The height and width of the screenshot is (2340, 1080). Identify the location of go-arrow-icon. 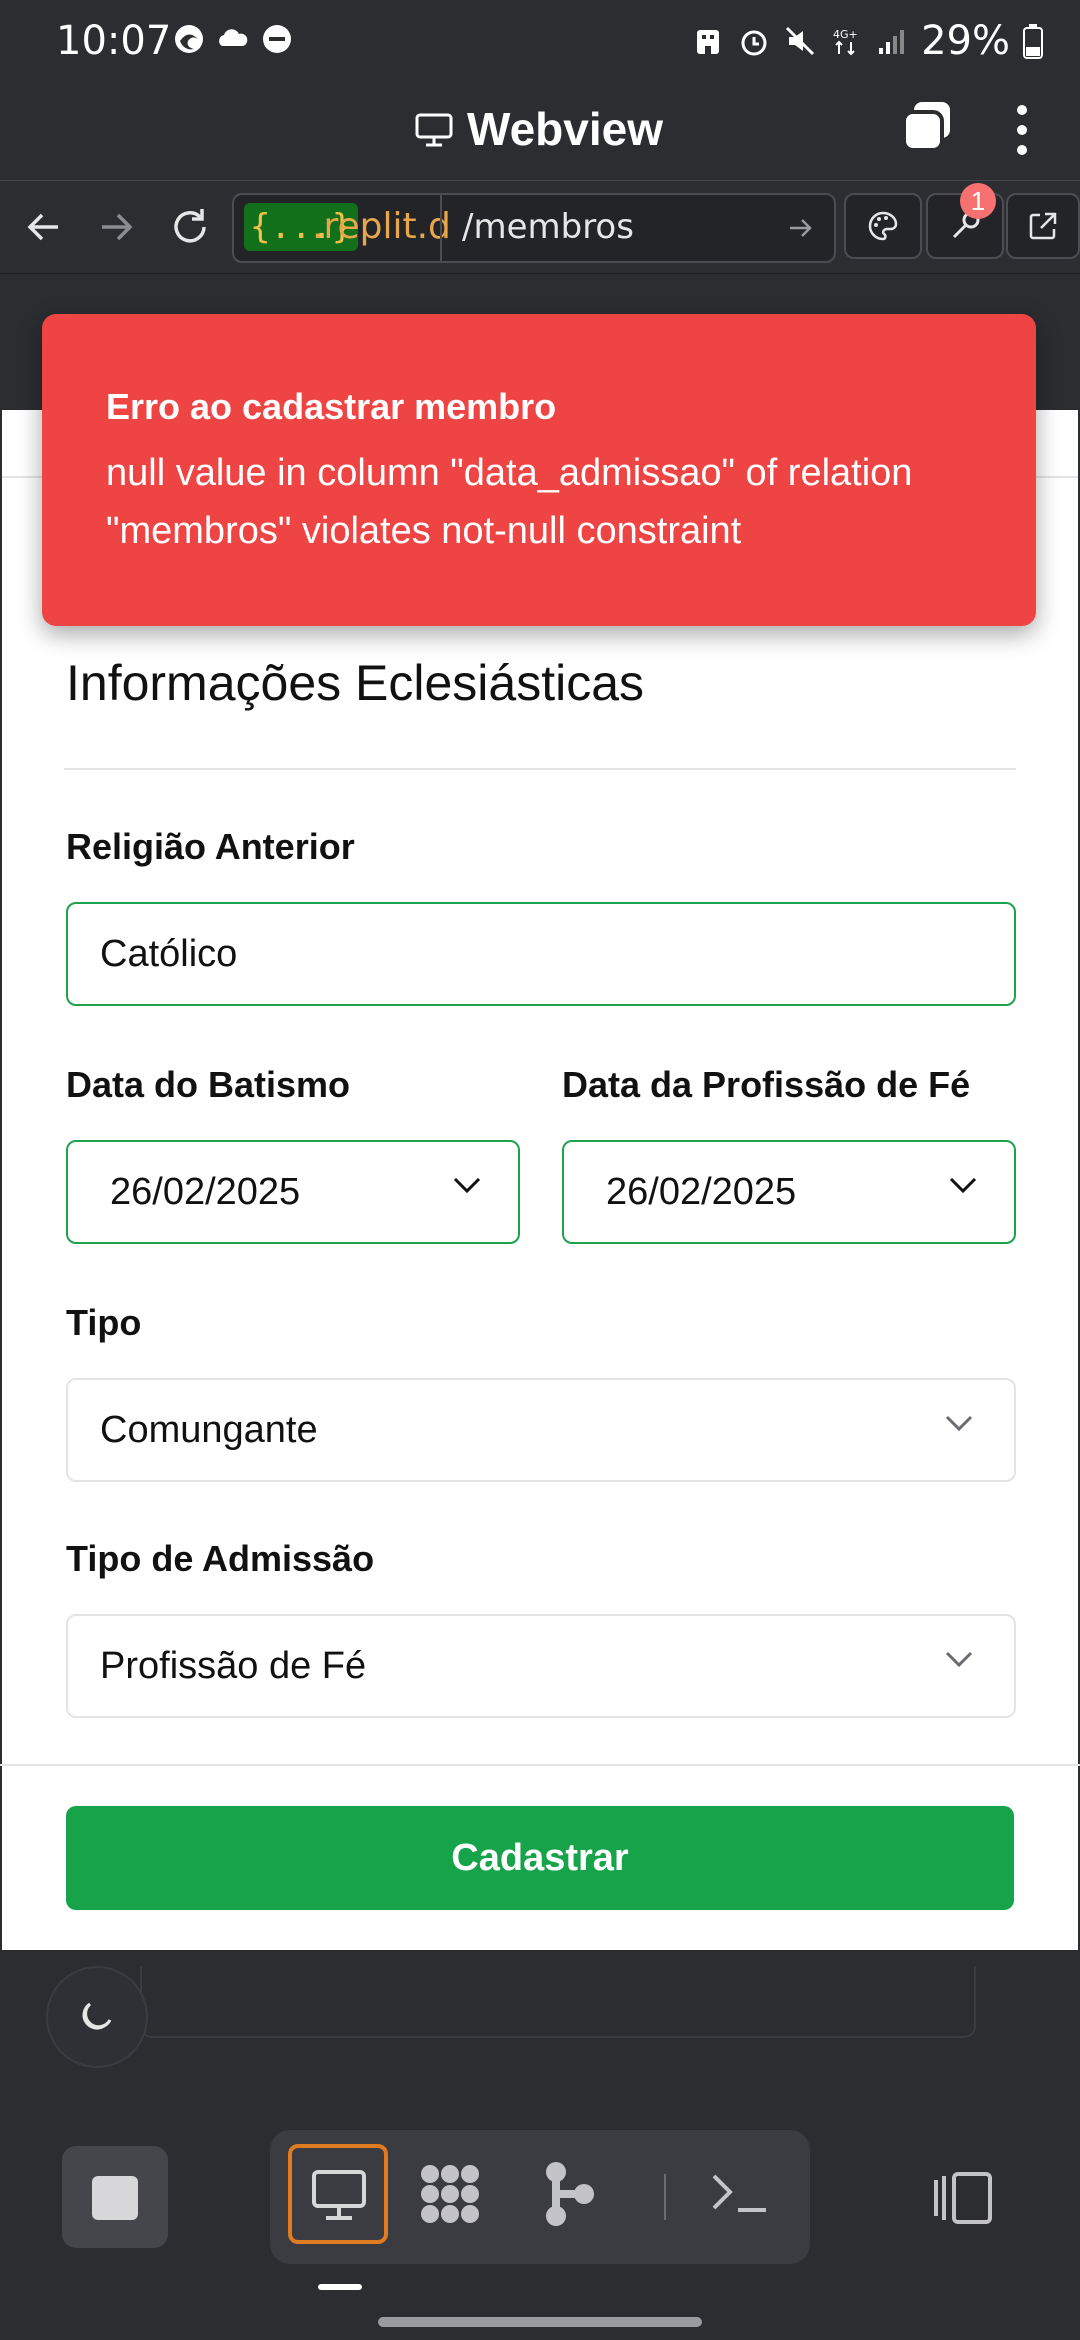
(801, 228).